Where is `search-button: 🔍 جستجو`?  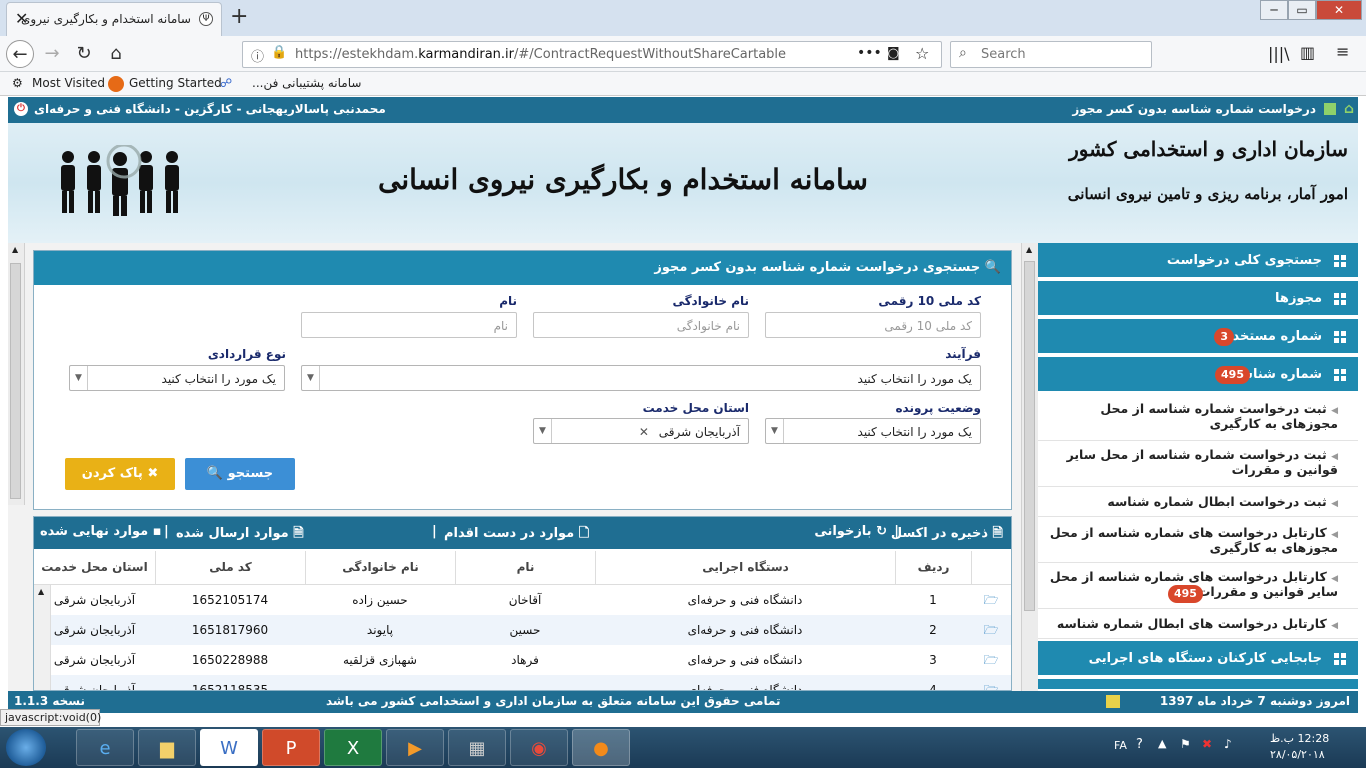 search-button: 🔍 جستجو is located at coordinates (240, 474).